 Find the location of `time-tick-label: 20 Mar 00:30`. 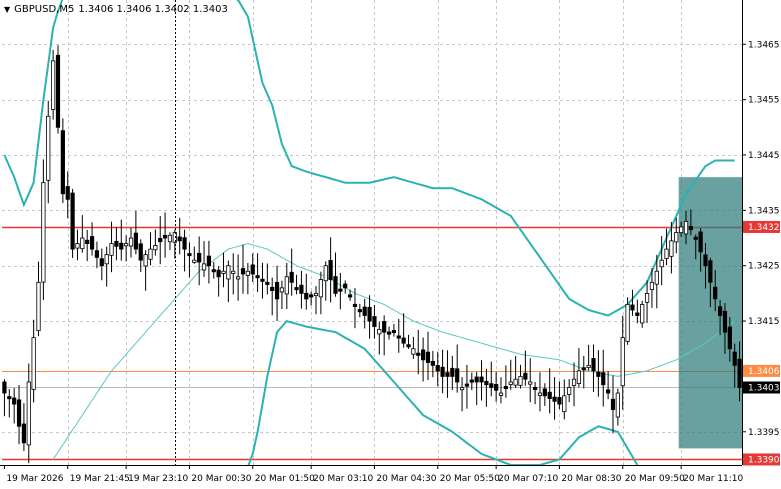

time-tick-label: 20 Mar 00:30 is located at coordinates (221, 479).